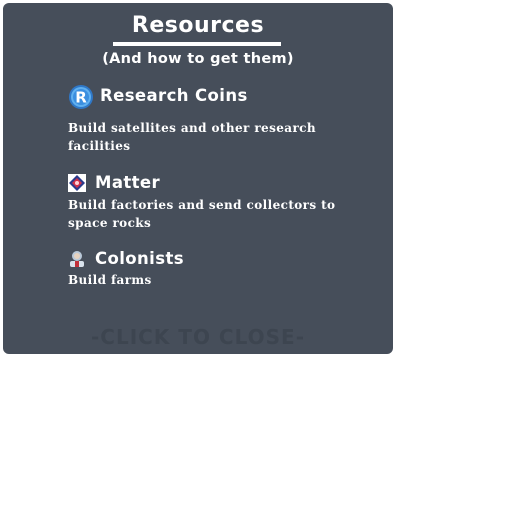 This screenshot has height=512, width=512. Describe the element at coordinates (79, 261) in the screenshot. I see `colonist-icon` at that location.